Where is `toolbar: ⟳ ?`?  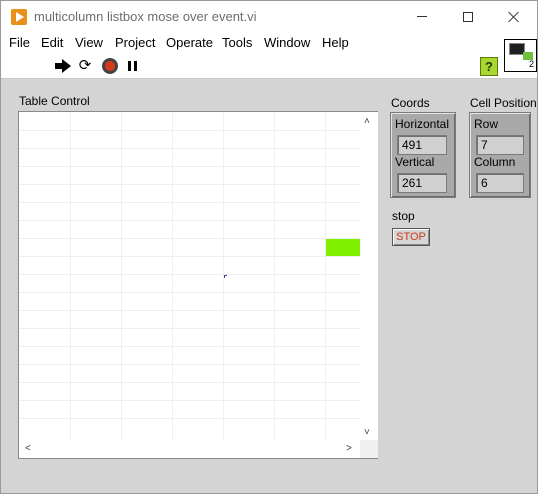 toolbar: ⟳ ? is located at coordinates (269, 66).